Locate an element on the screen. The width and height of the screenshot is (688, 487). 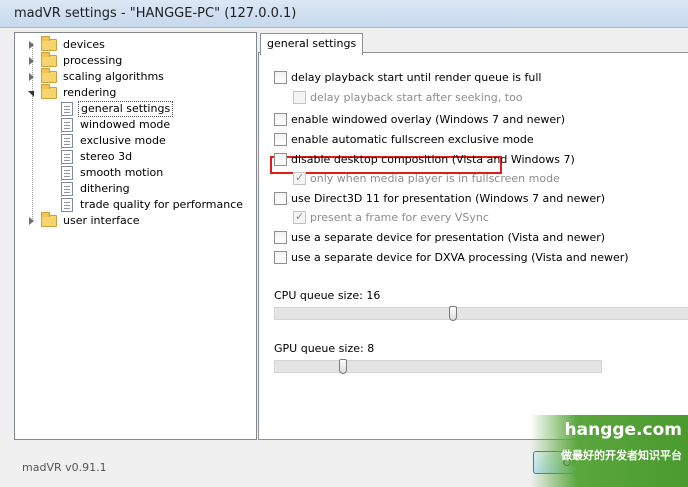
watermark-subtext: 做最好的开发者知识平台 is located at coordinates (621, 455).